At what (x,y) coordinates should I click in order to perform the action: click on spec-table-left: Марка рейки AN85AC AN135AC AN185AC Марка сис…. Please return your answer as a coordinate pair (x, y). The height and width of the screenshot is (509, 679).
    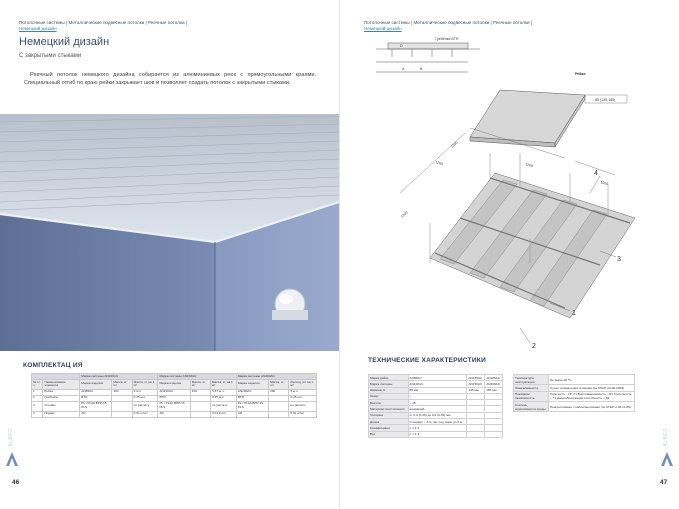
    Looking at the image, I should click on (435, 405).